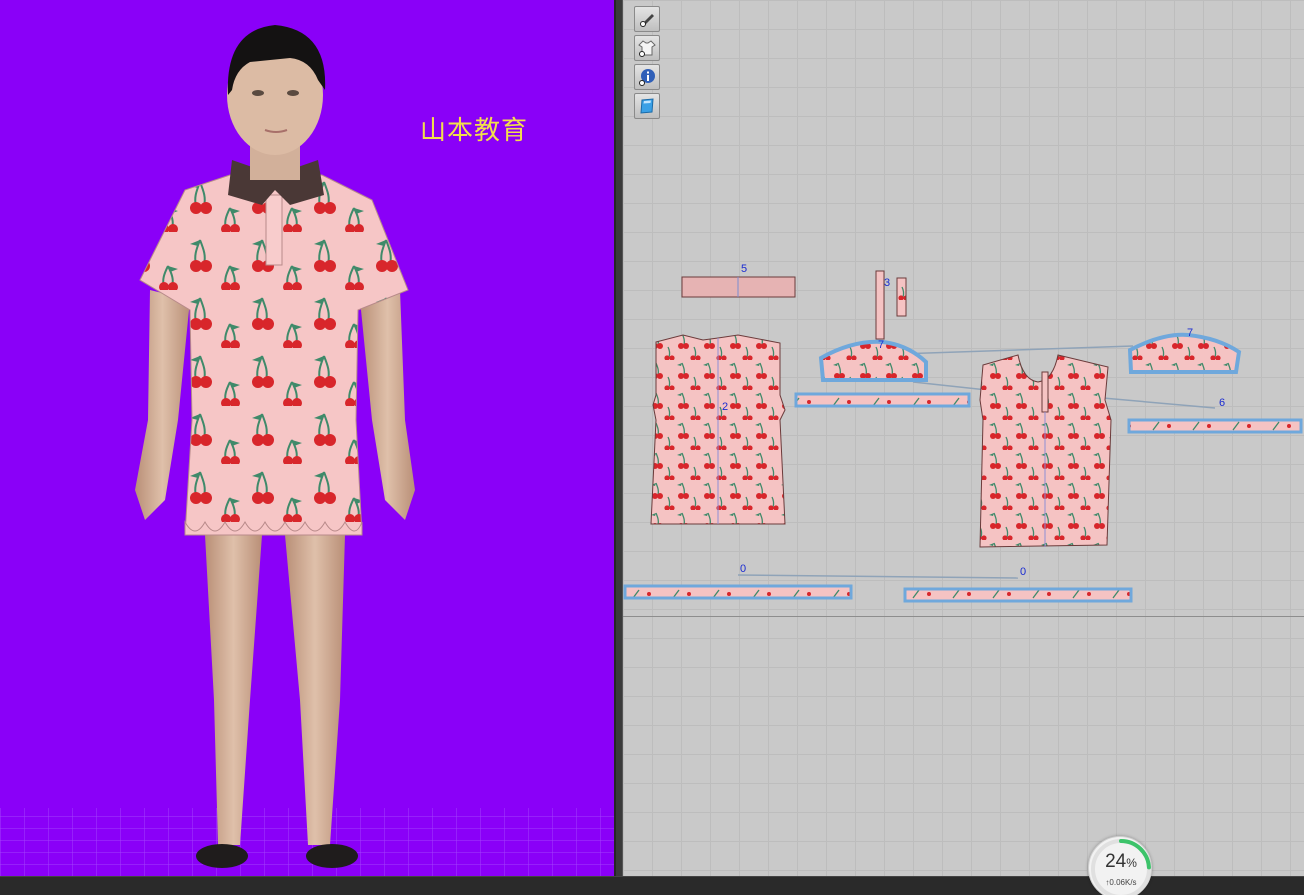  What do you see at coordinates (1190, 333) in the screenshot?
I see `label-sleeve-right: 7` at bounding box center [1190, 333].